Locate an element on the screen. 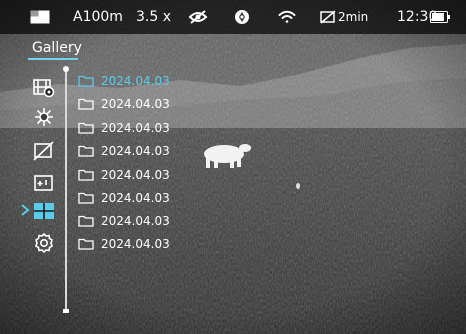 The image size is (466, 334). folder-item-4: 2024.04.03 is located at coordinates (124, 151).